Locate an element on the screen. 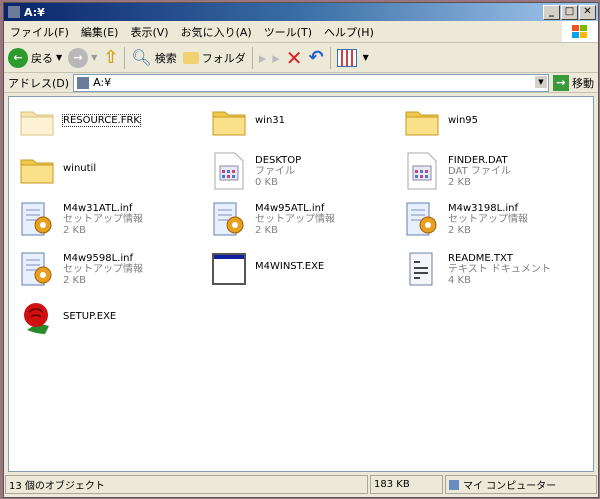  delete-icon: ✕ is located at coordinates (294, 58).